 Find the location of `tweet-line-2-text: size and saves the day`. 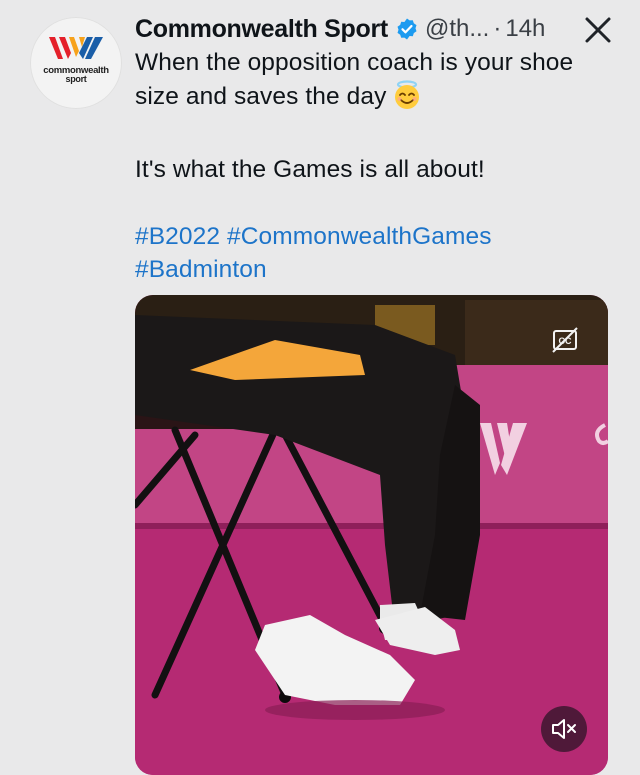

tweet-line-2-text: size and saves the day is located at coordinates (261, 96).